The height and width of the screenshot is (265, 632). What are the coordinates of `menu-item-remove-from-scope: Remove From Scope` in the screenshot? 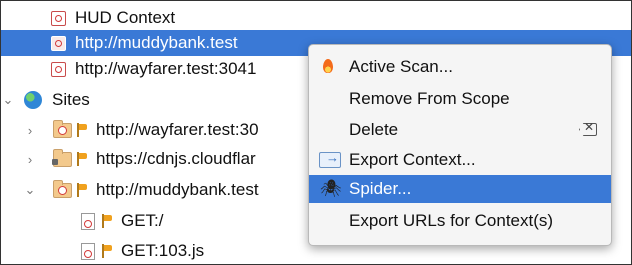 It's located at (460, 99).